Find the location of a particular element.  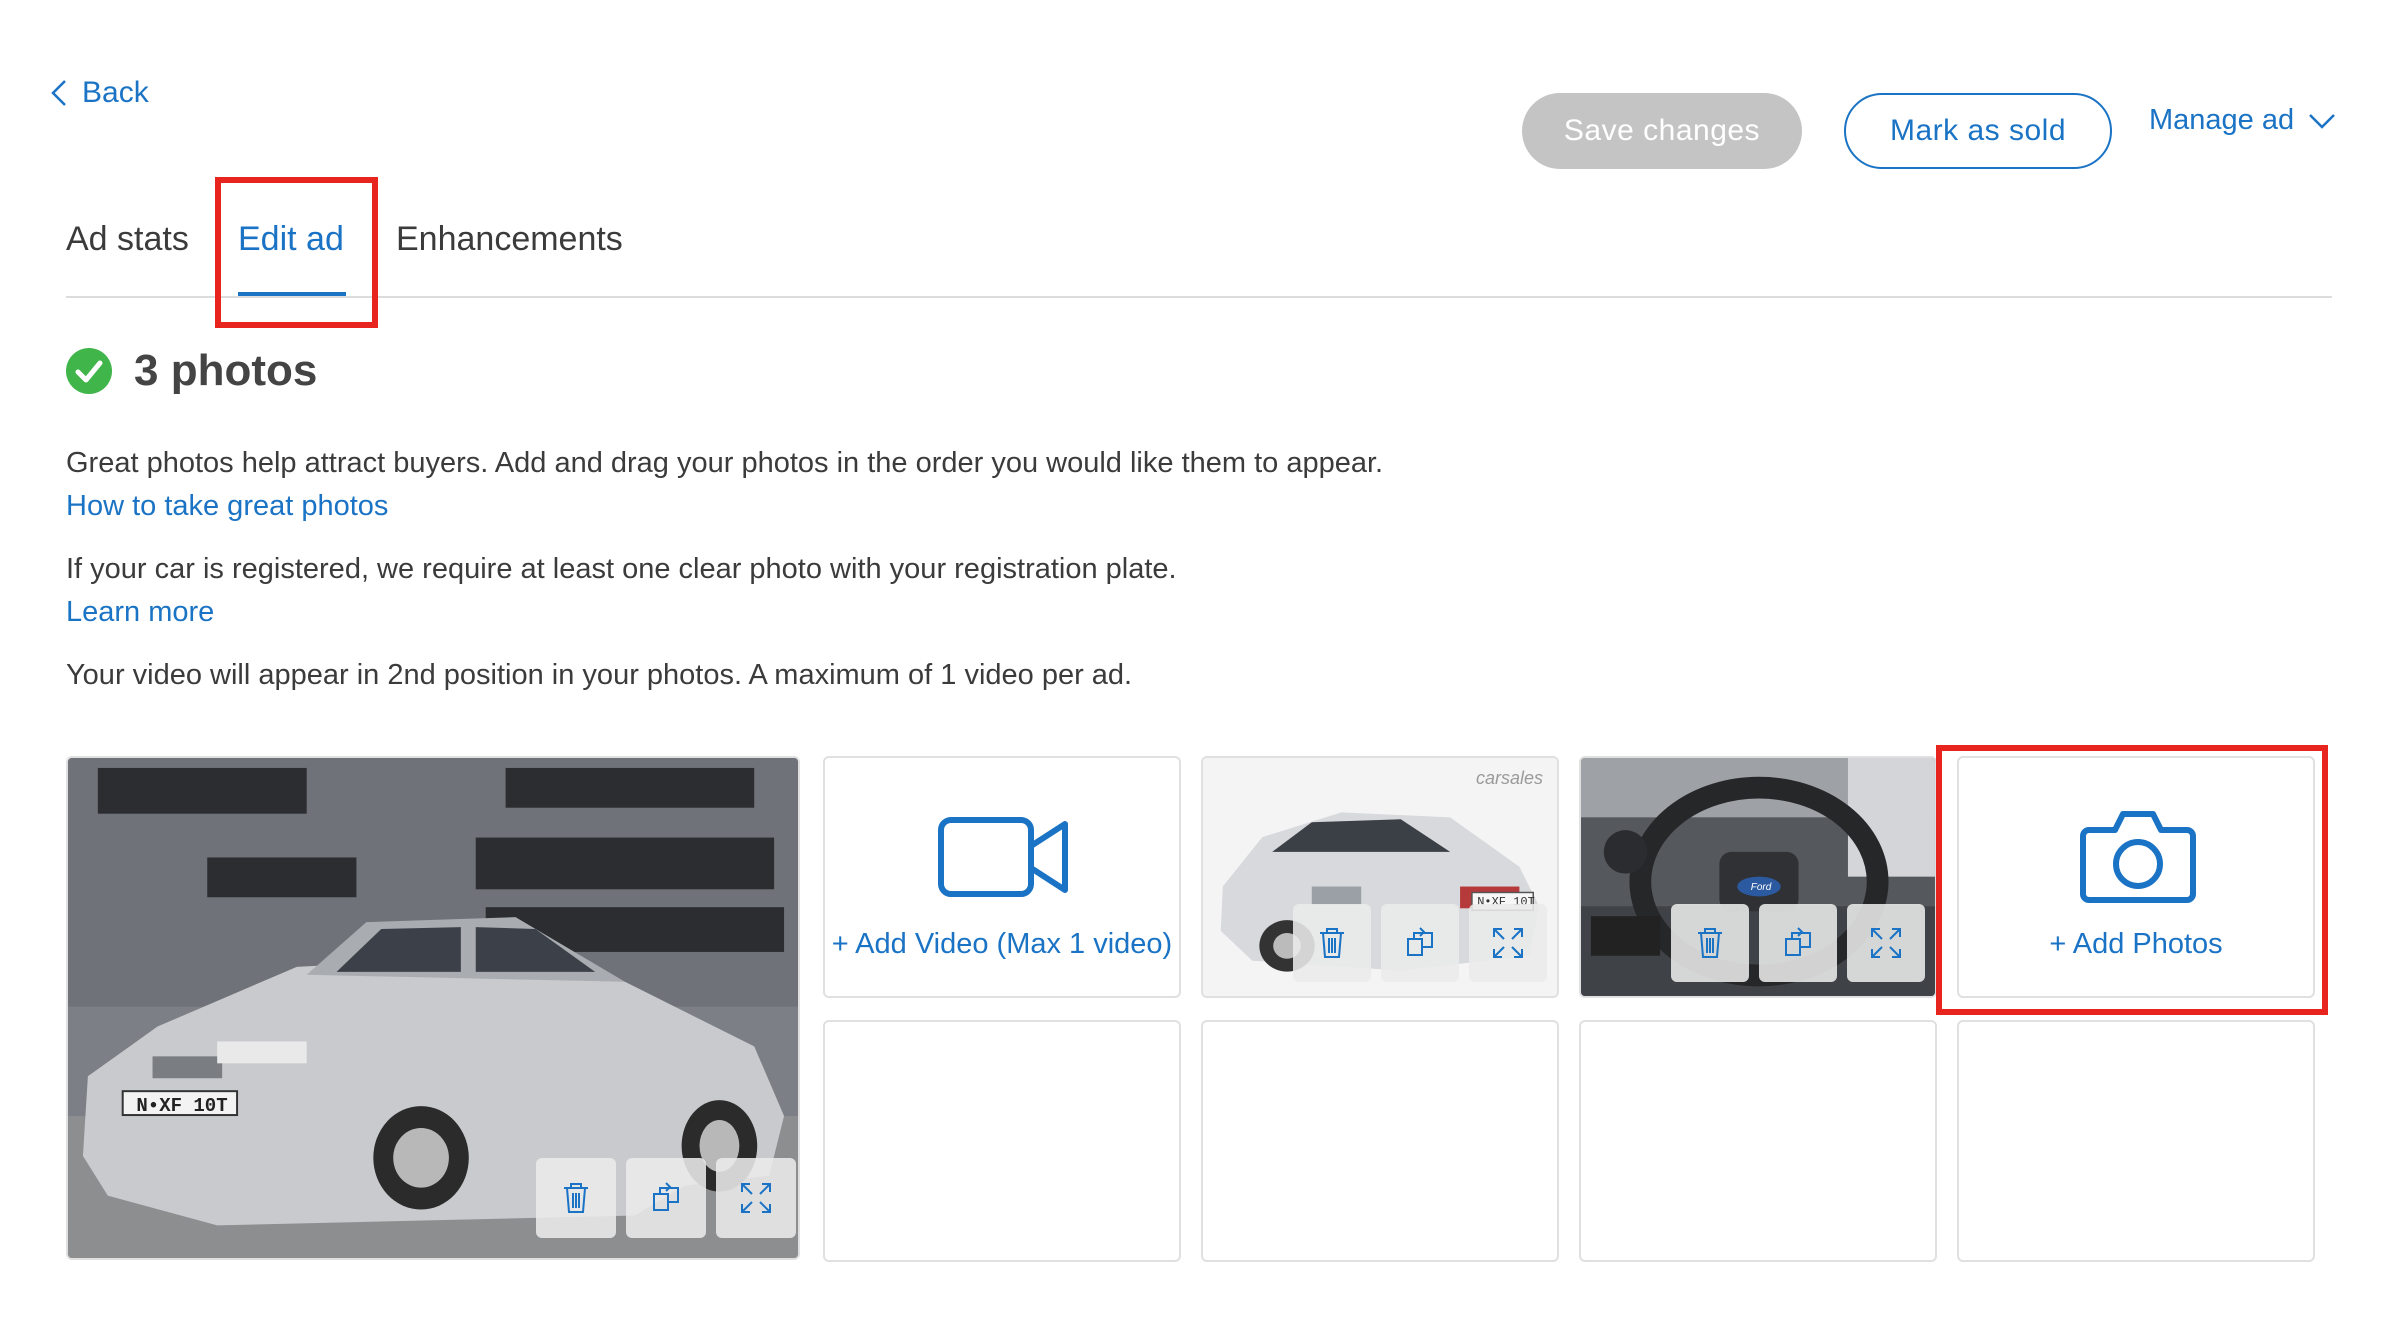

manage-ad-label: Manage ad is located at coordinates (2222, 120).